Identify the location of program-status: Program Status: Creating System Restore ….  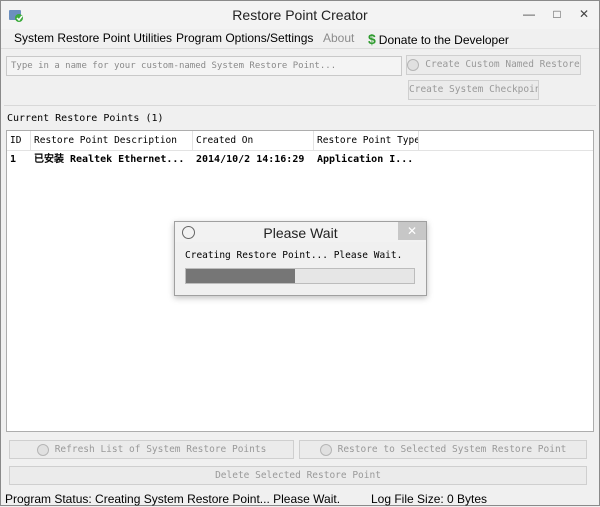
(173, 499).